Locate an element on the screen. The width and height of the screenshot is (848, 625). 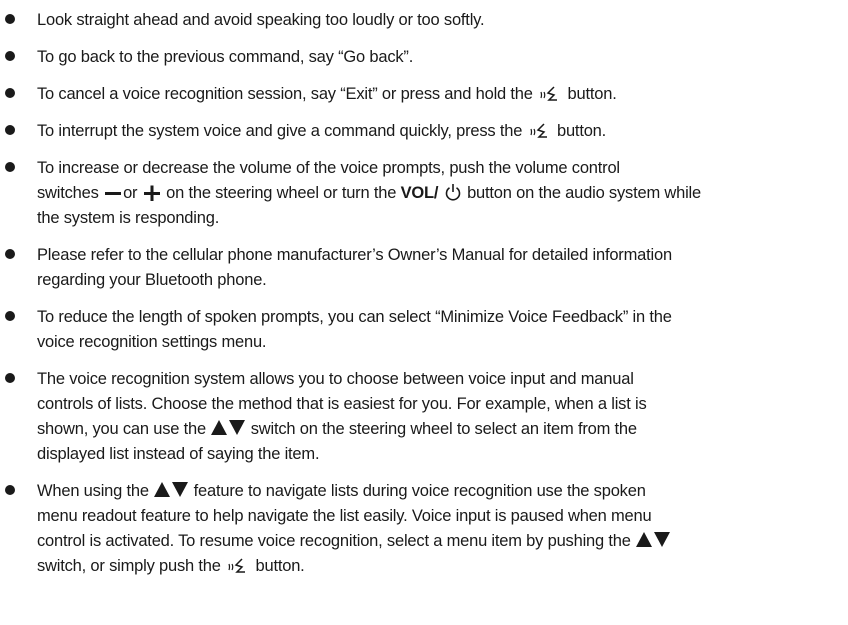
power-icon is located at coordinates (452, 192).